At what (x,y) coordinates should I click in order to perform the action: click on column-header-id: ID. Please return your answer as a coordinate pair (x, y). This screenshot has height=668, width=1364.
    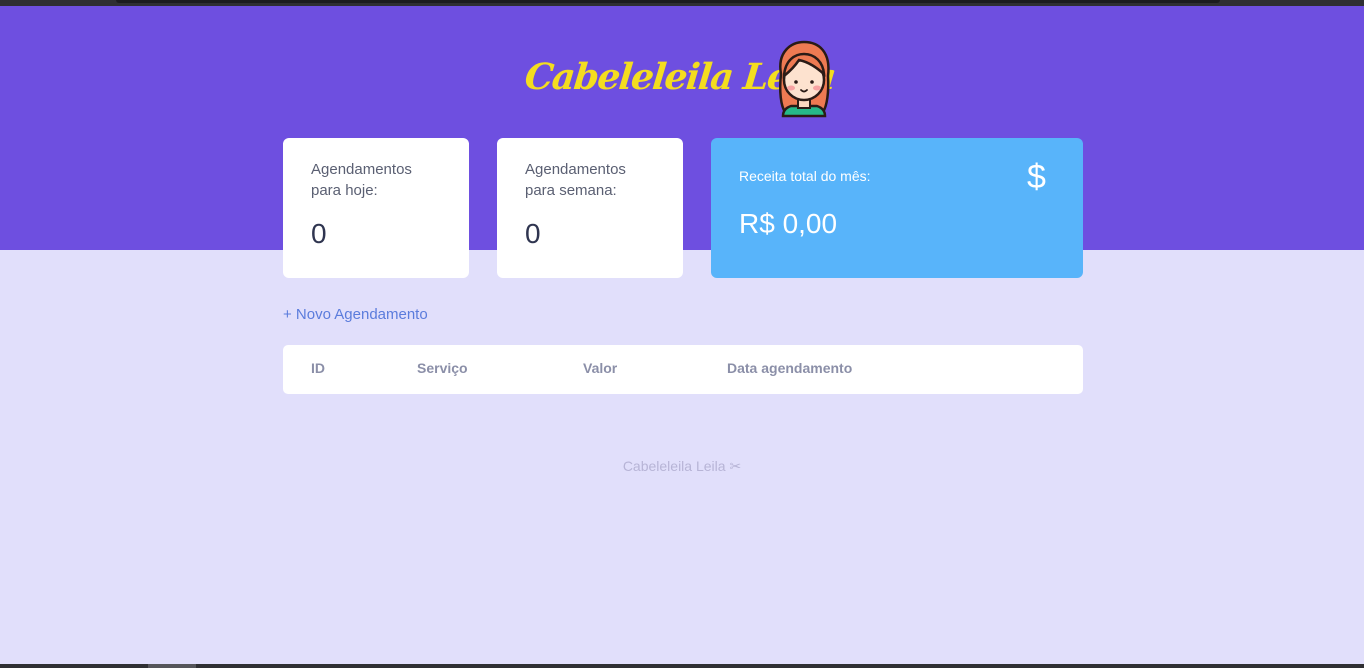
    Looking at the image, I should click on (318, 368).